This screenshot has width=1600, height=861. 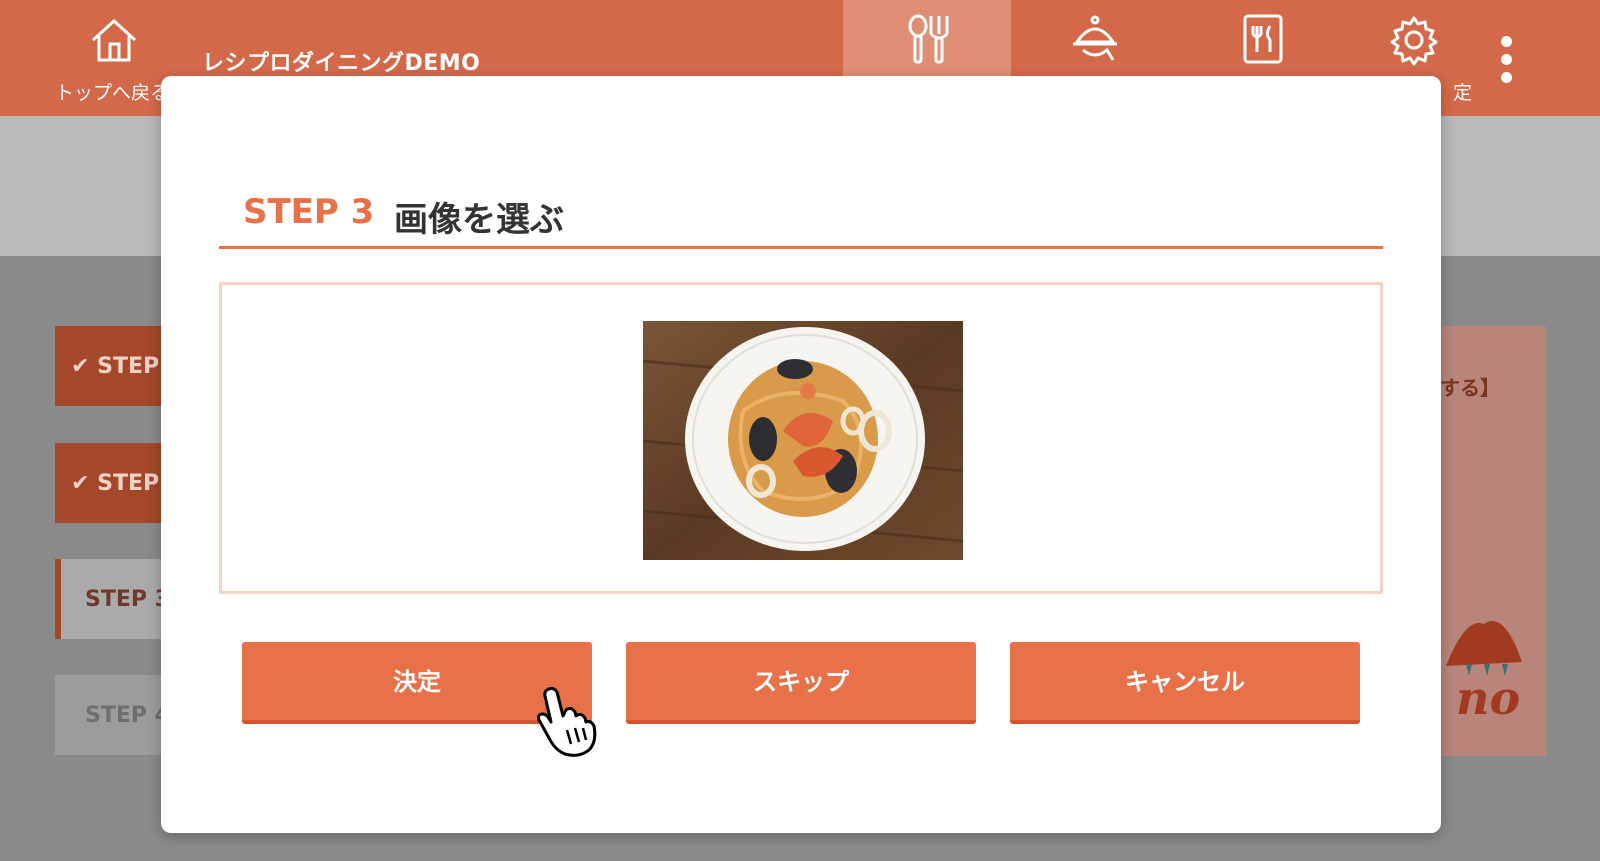 What do you see at coordinates (1507, 60) in the screenshot?
I see `more-menu-icon` at bounding box center [1507, 60].